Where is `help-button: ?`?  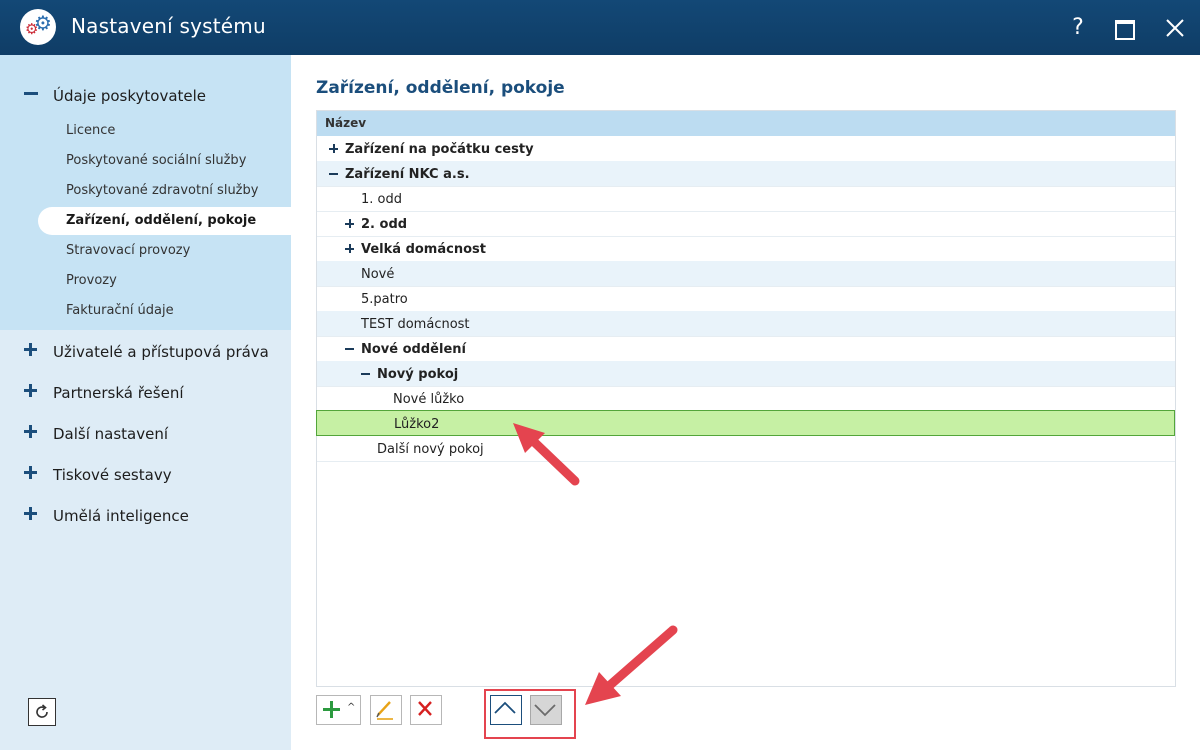
help-button: ? is located at coordinates (1078, 28).